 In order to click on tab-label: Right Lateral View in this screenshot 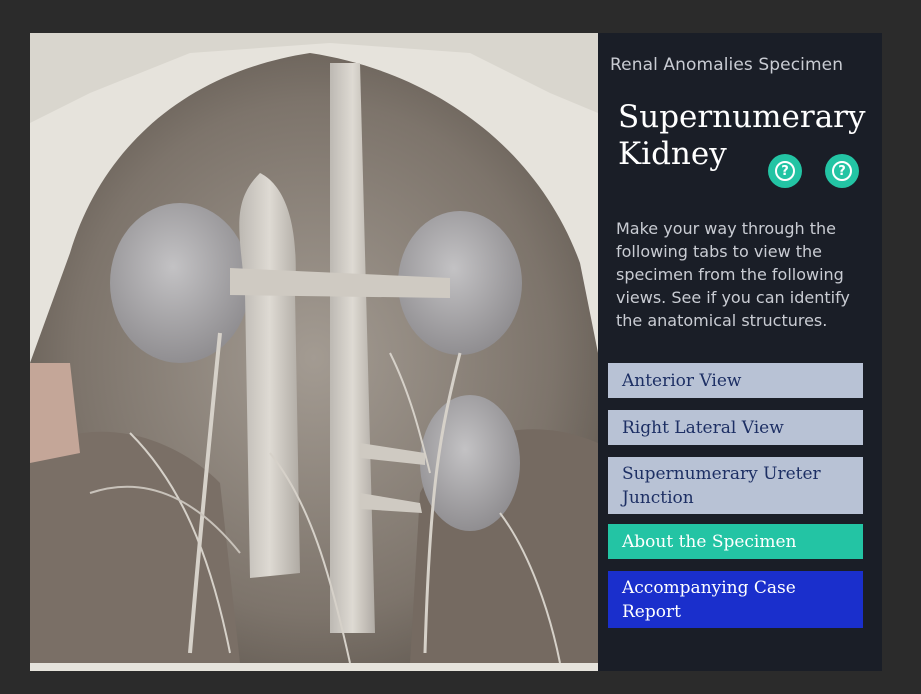, I will do `click(703, 427)`.